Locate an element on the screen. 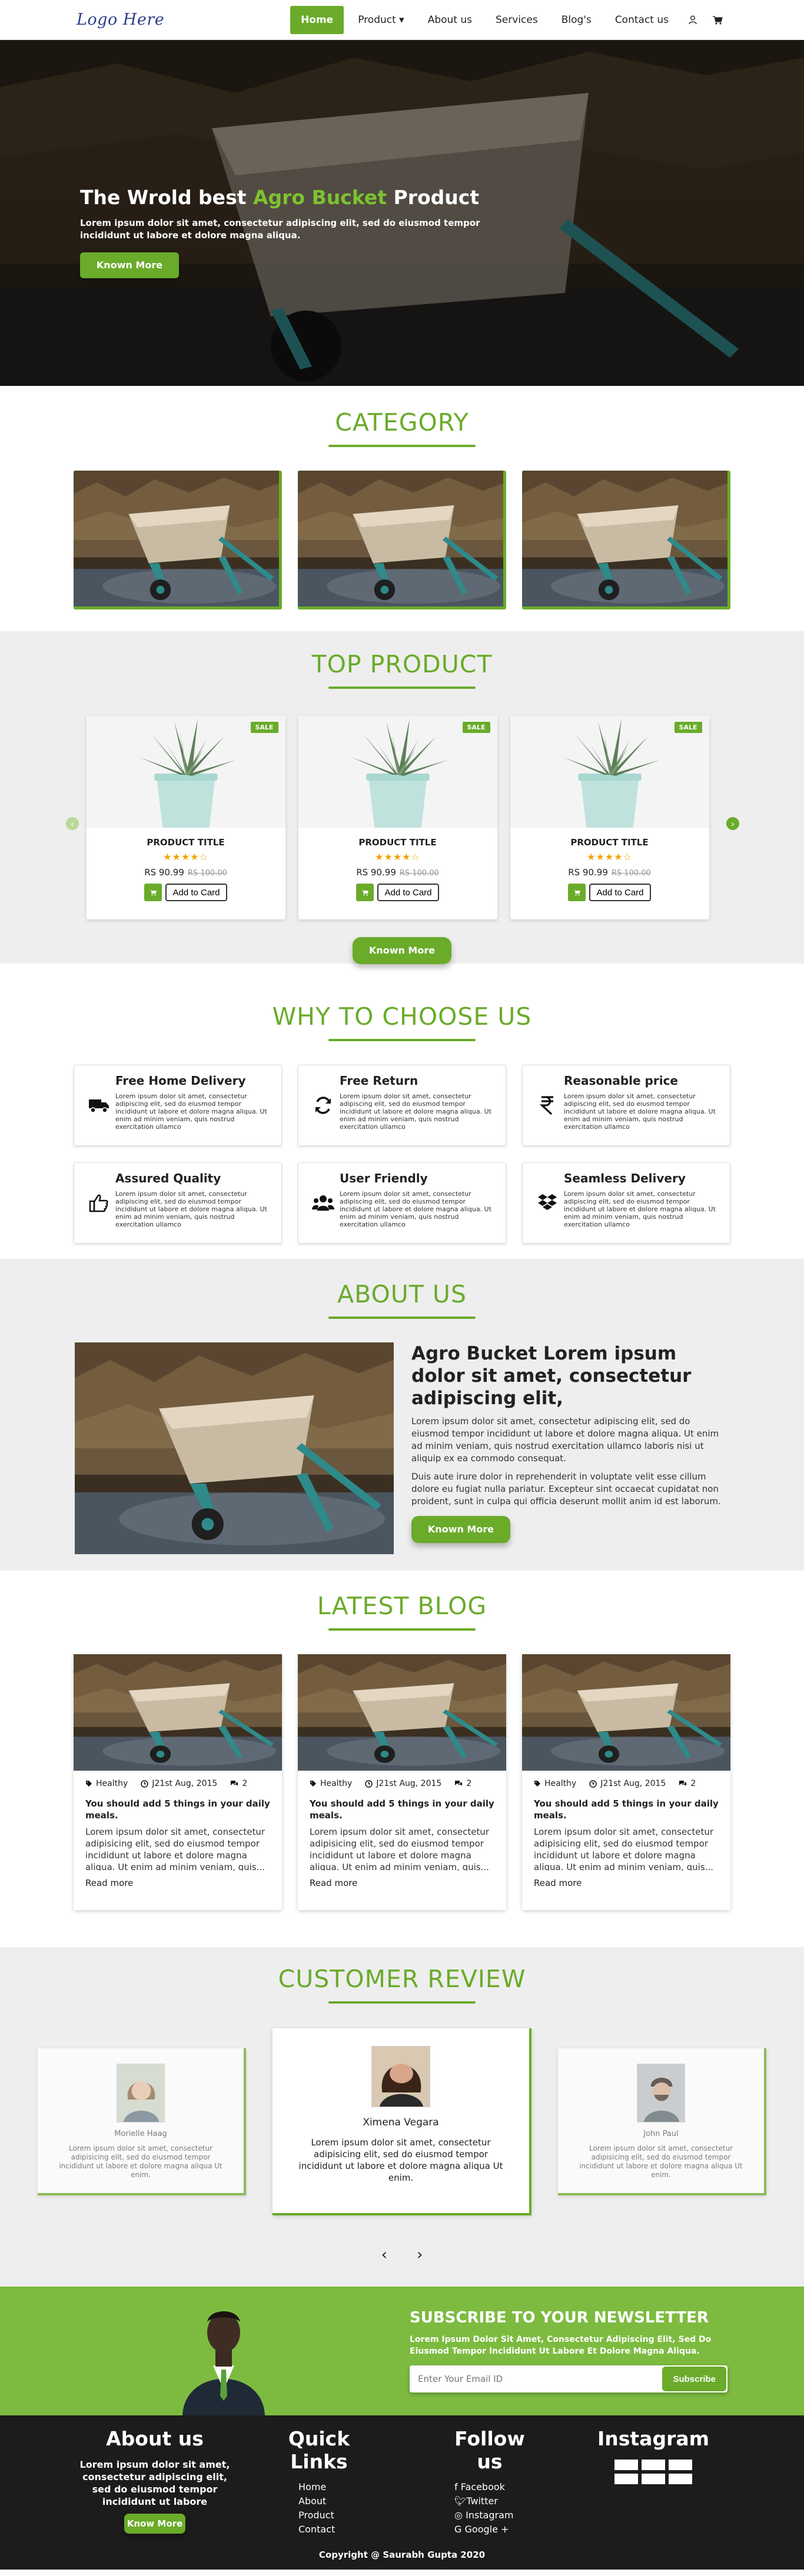 The width and height of the screenshot is (804, 2576). review-next-button: › is located at coordinates (420, 2255).